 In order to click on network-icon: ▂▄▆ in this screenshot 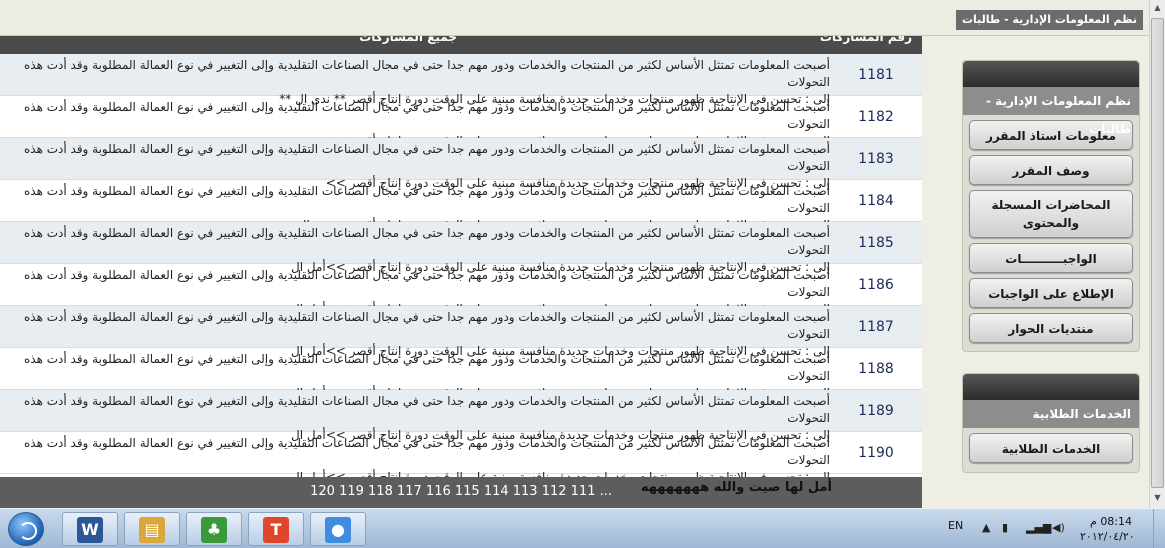, I will do `click(1038, 527)`.